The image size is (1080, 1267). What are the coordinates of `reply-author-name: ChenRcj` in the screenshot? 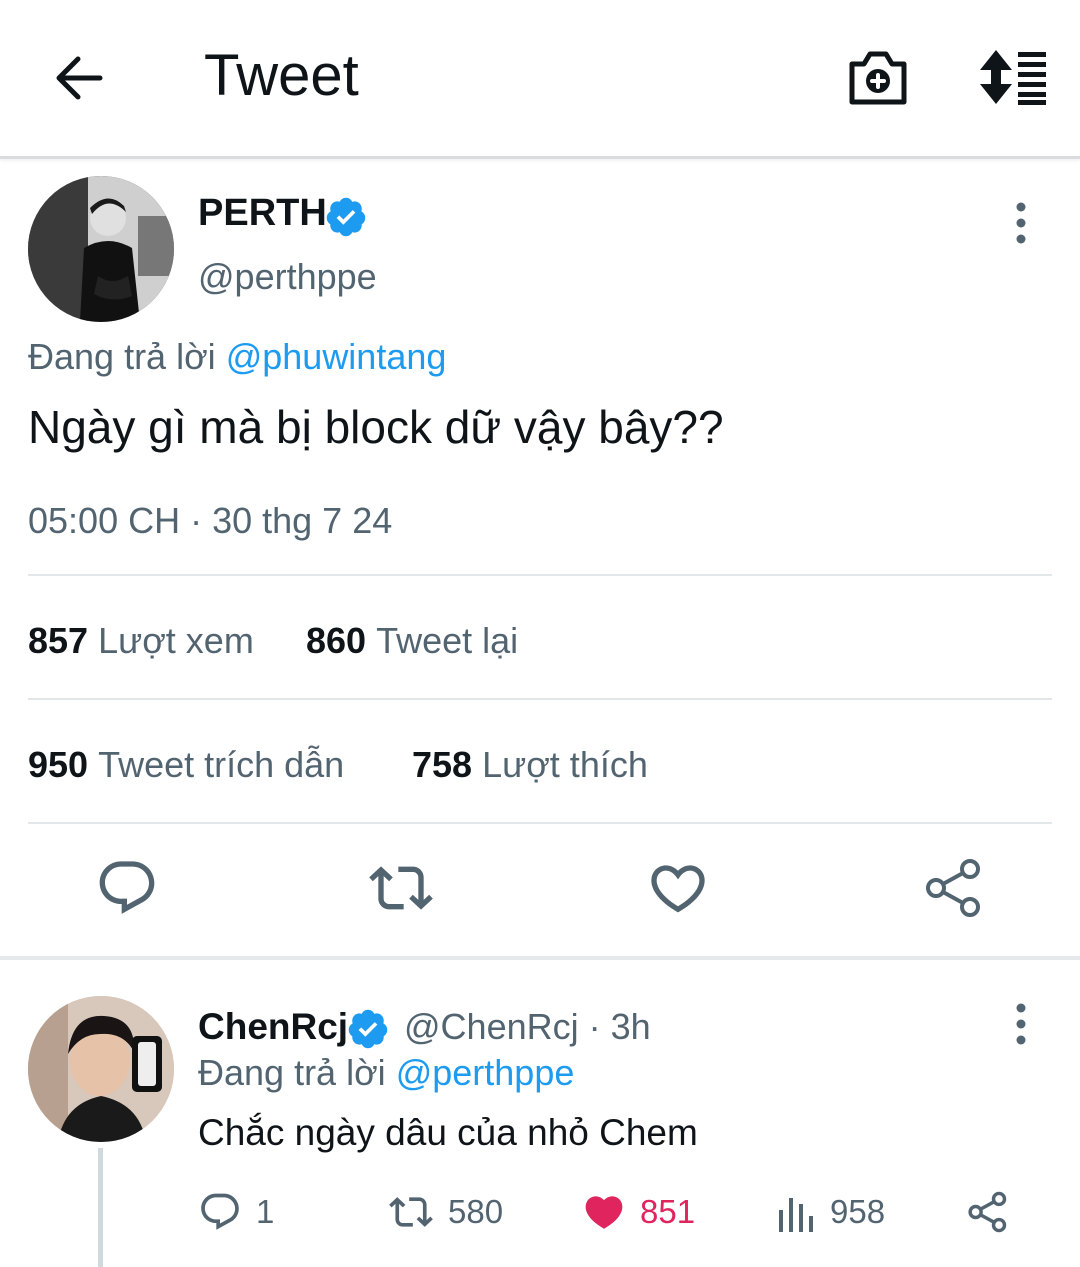 It's located at (273, 1027).